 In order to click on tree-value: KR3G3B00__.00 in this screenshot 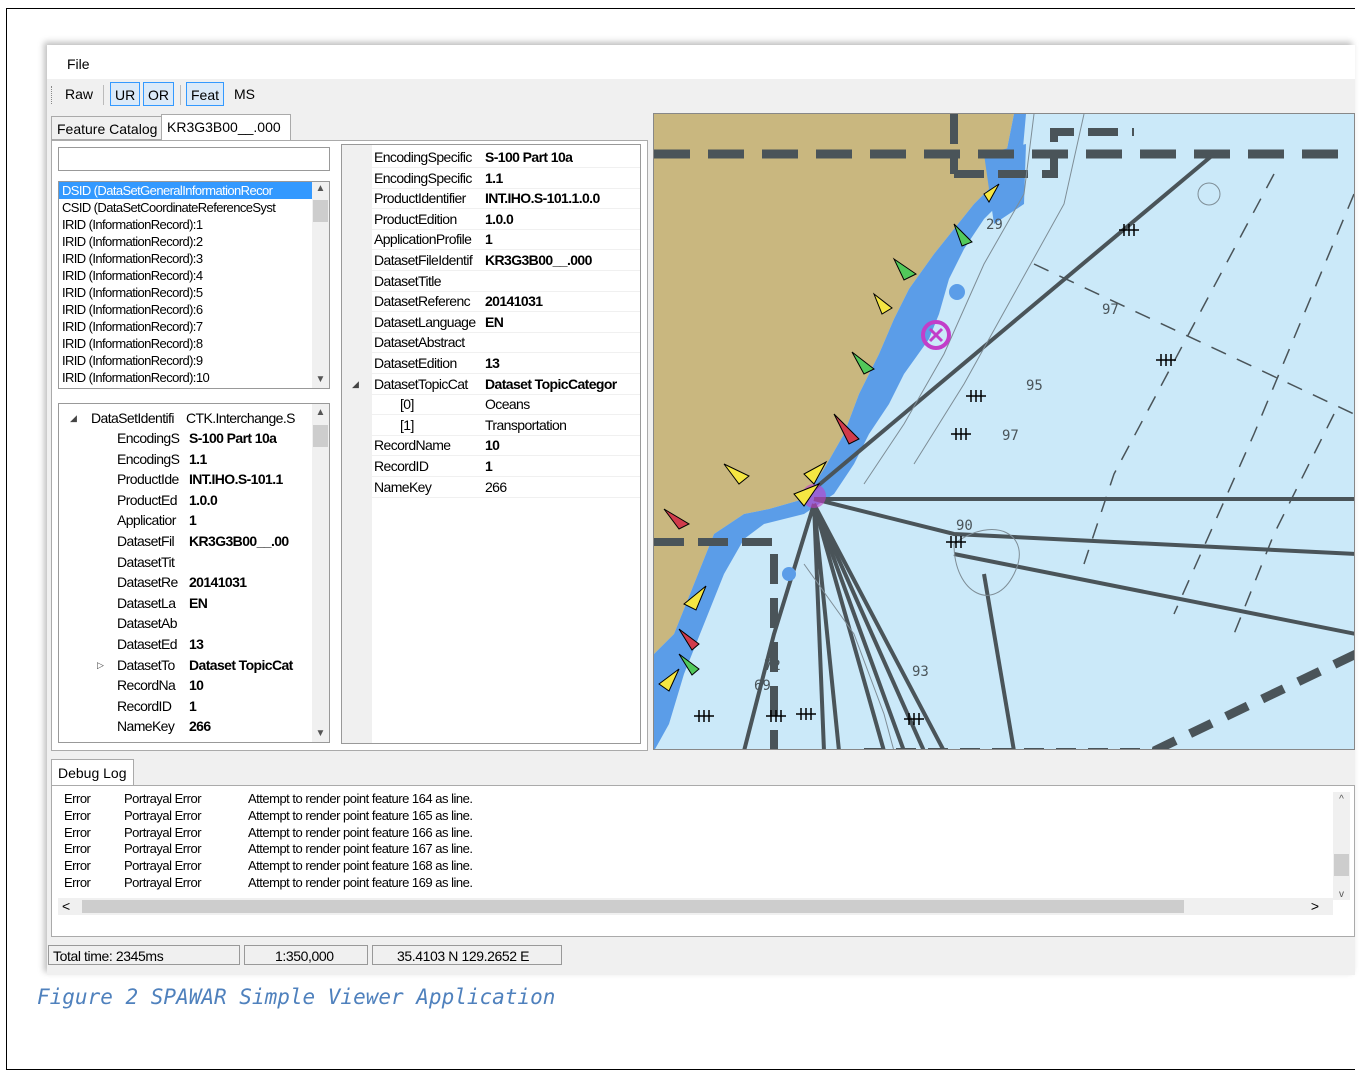, I will do `click(239, 541)`.